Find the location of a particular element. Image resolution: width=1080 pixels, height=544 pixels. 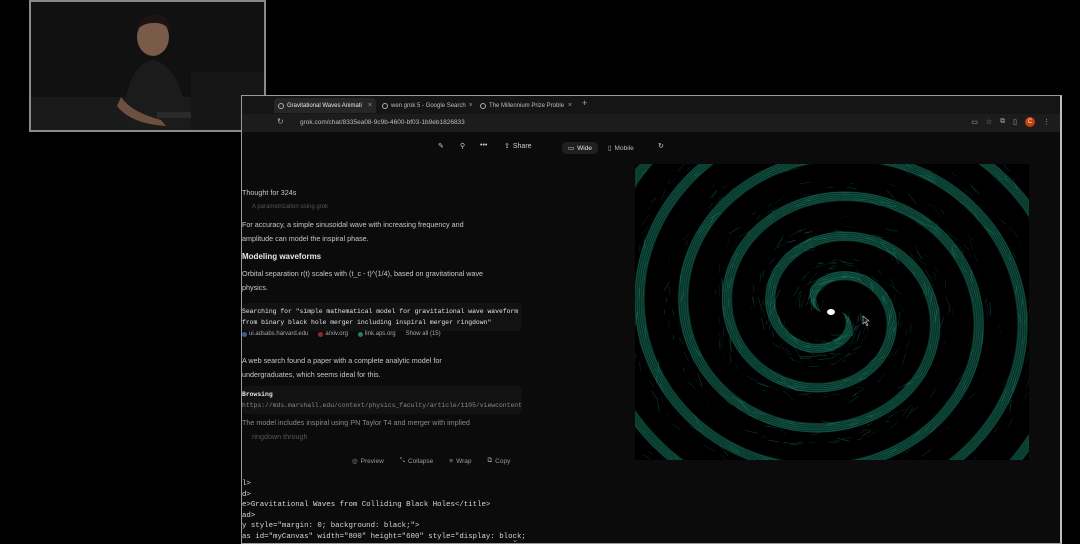

reload-icon: ↻ is located at coordinates (280, 121).